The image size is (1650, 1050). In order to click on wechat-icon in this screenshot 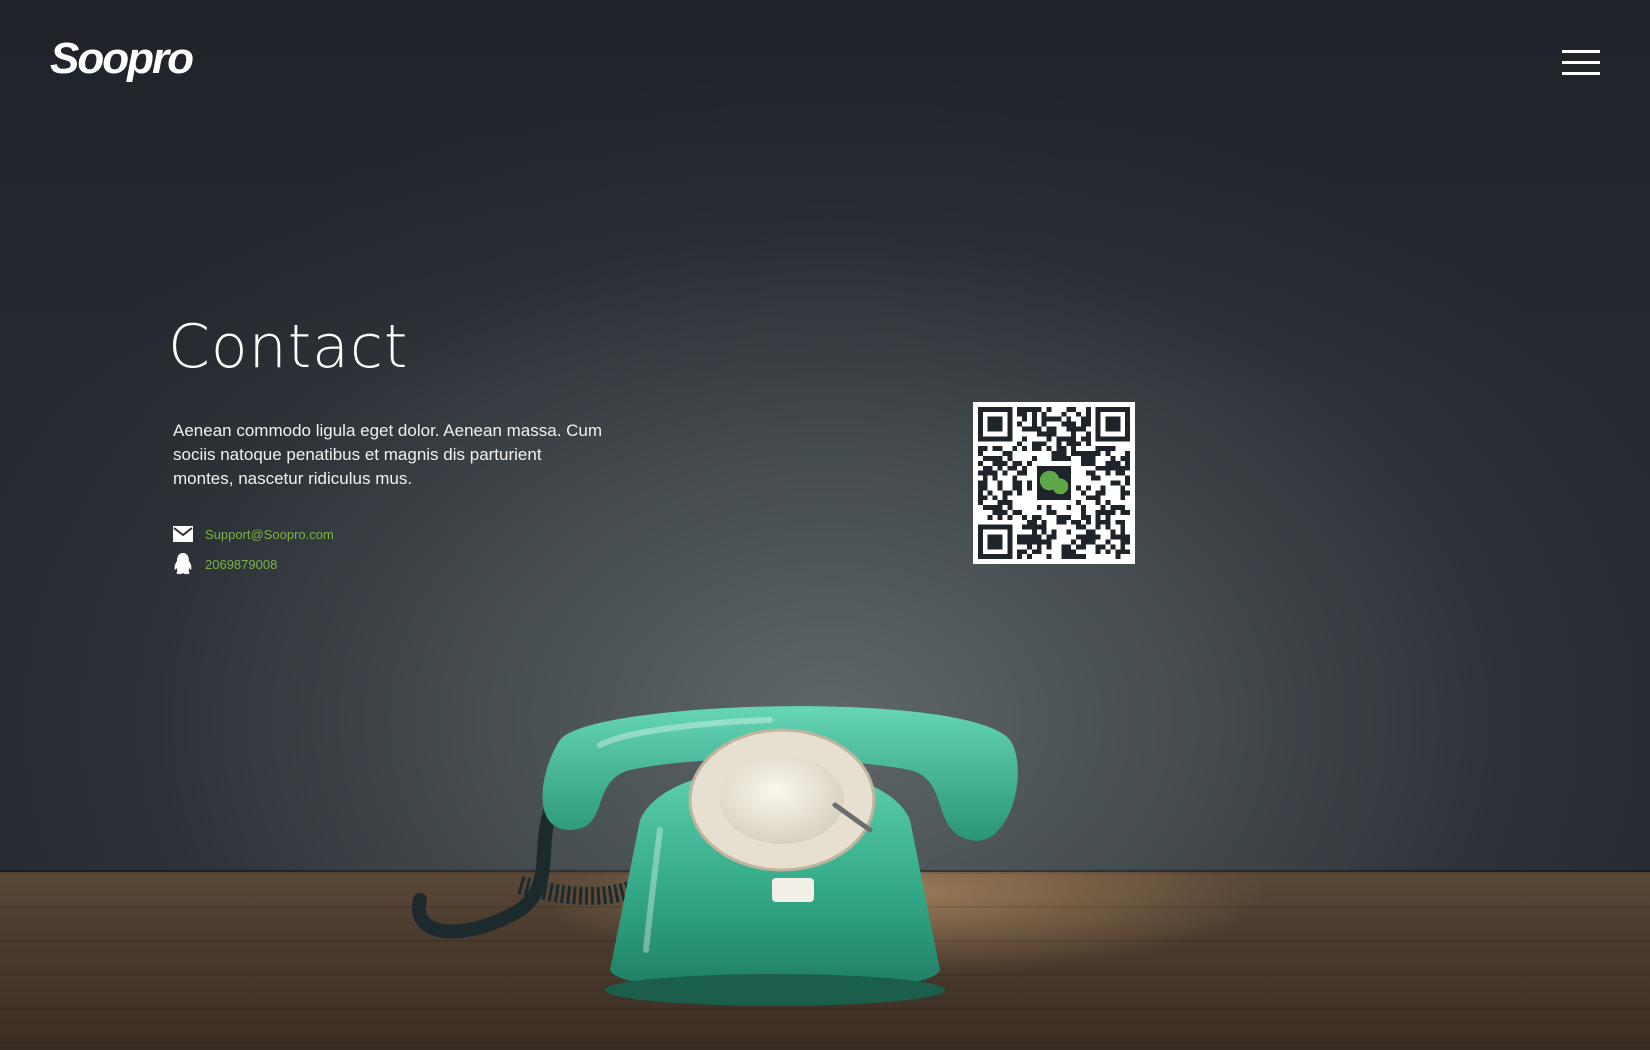, I will do `click(1054, 483)`.